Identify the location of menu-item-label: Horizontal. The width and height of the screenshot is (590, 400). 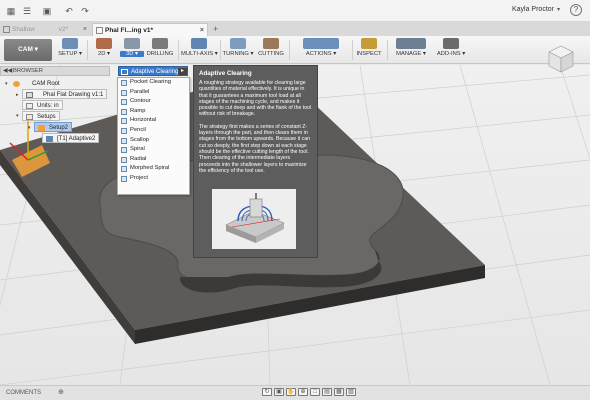
(143, 120).